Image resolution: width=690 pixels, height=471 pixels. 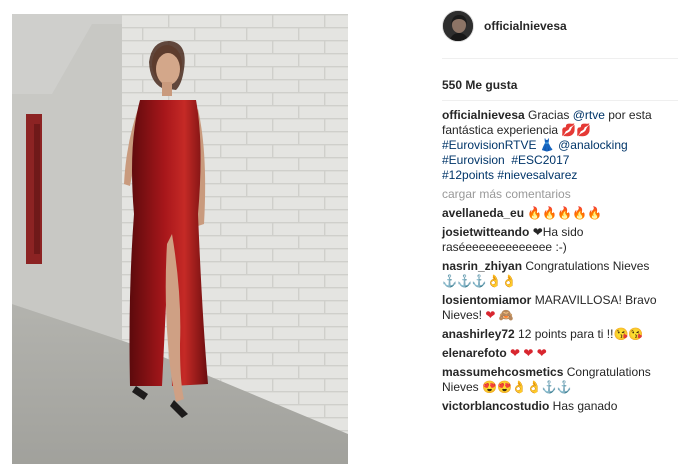 What do you see at coordinates (468, 175) in the screenshot?
I see `hashtag-12points: #12points` at bounding box center [468, 175].